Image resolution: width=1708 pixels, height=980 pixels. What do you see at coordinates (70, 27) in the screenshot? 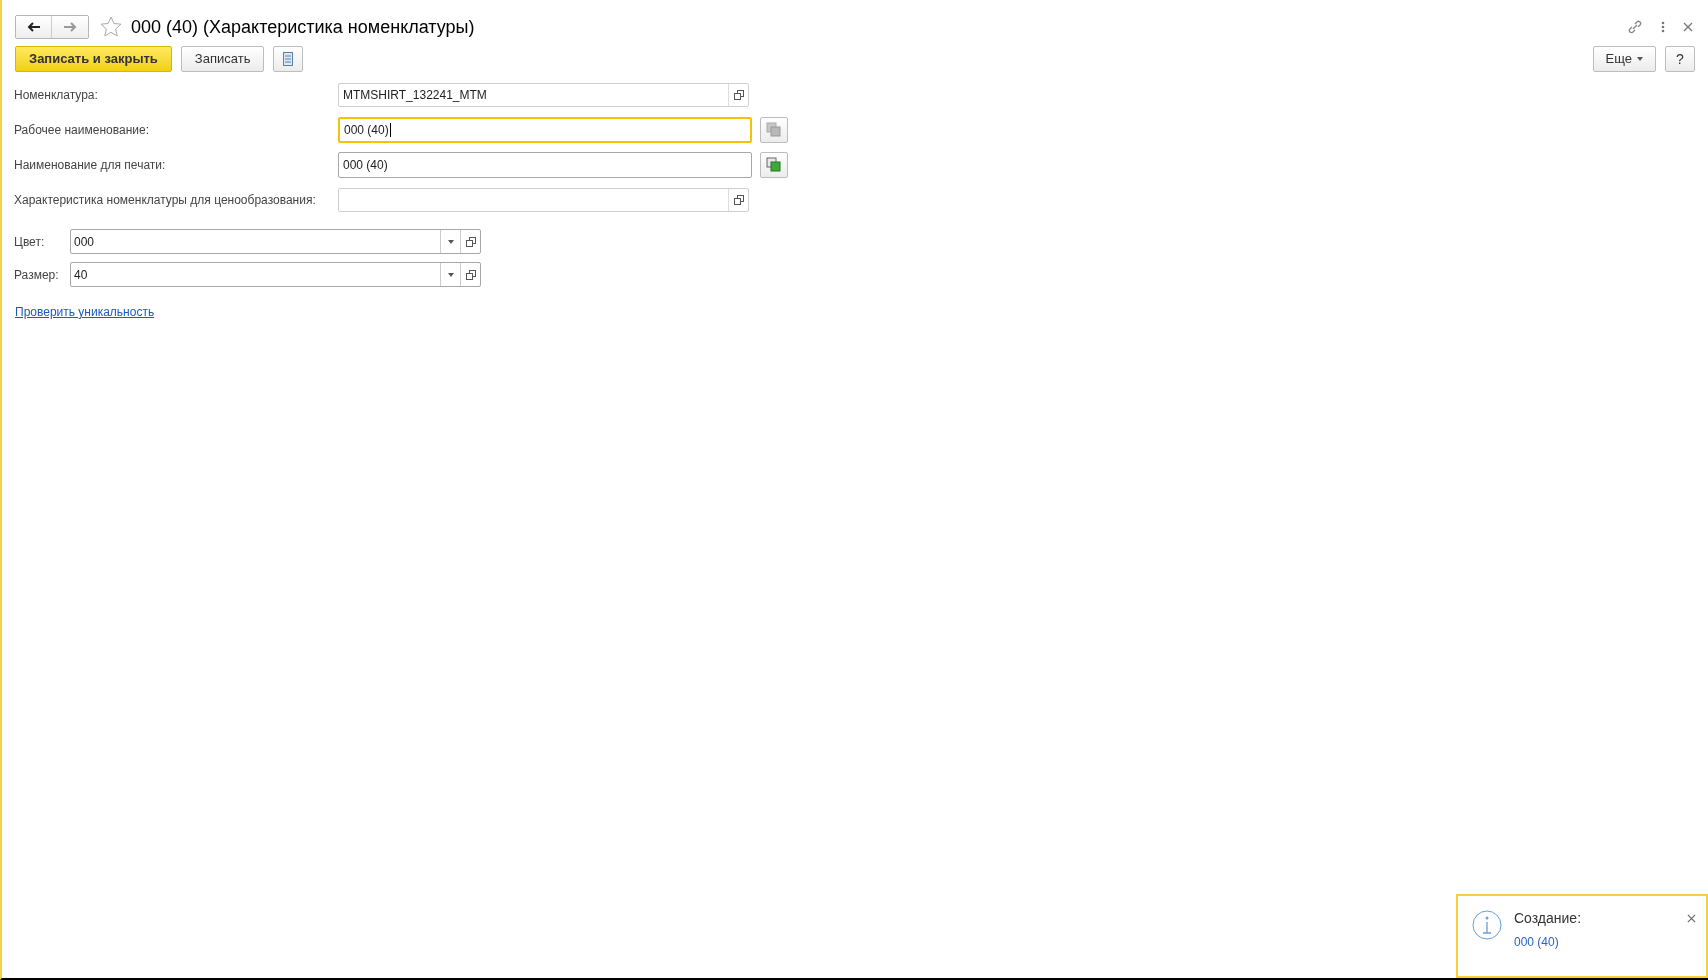
I see `forward-arrow-icon` at bounding box center [70, 27].